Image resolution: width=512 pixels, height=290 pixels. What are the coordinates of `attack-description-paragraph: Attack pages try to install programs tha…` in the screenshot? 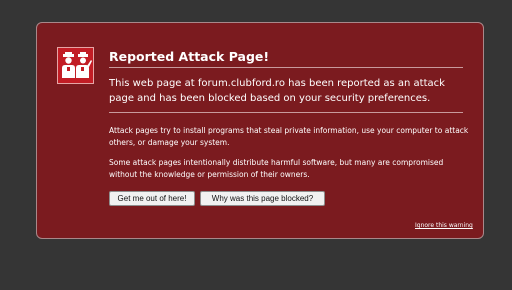 It's located at (289, 136).